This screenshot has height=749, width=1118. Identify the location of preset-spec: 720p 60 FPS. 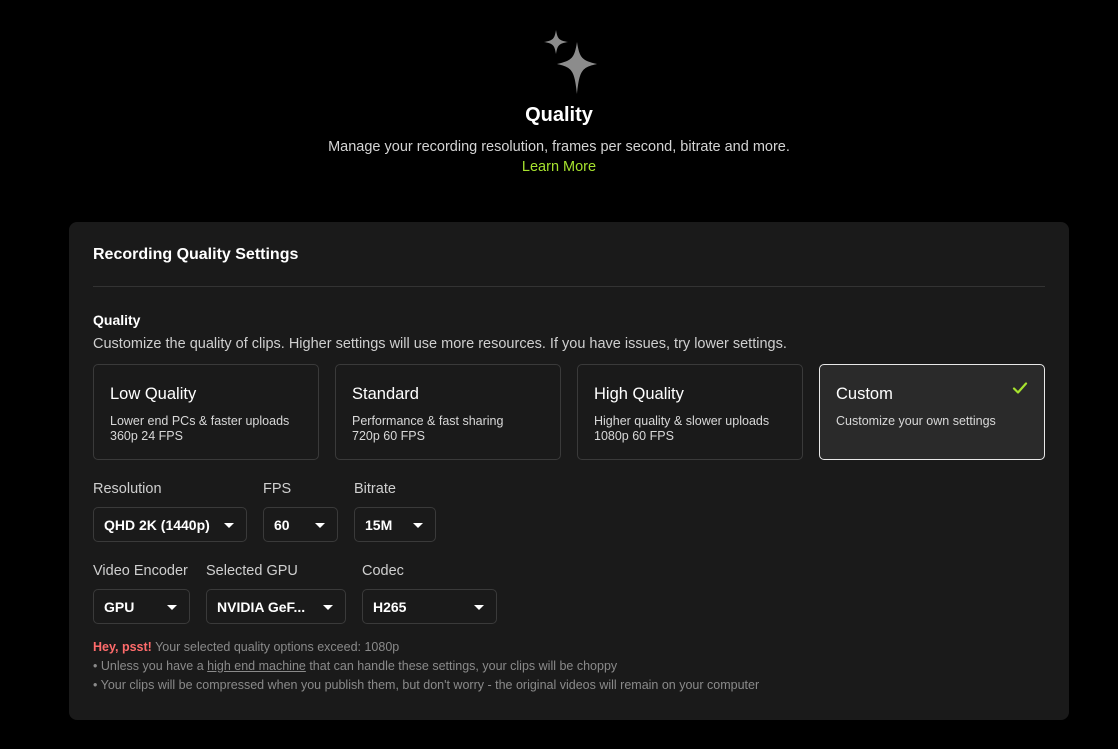
(388, 436).